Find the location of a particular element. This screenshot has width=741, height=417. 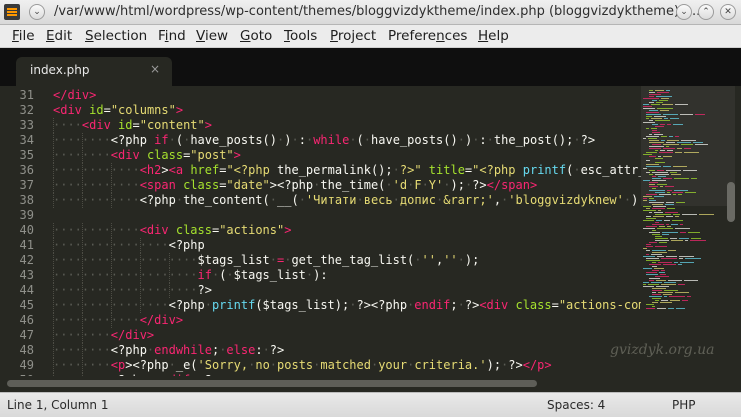

tab-close-icon: × is located at coordinates (155, 69).